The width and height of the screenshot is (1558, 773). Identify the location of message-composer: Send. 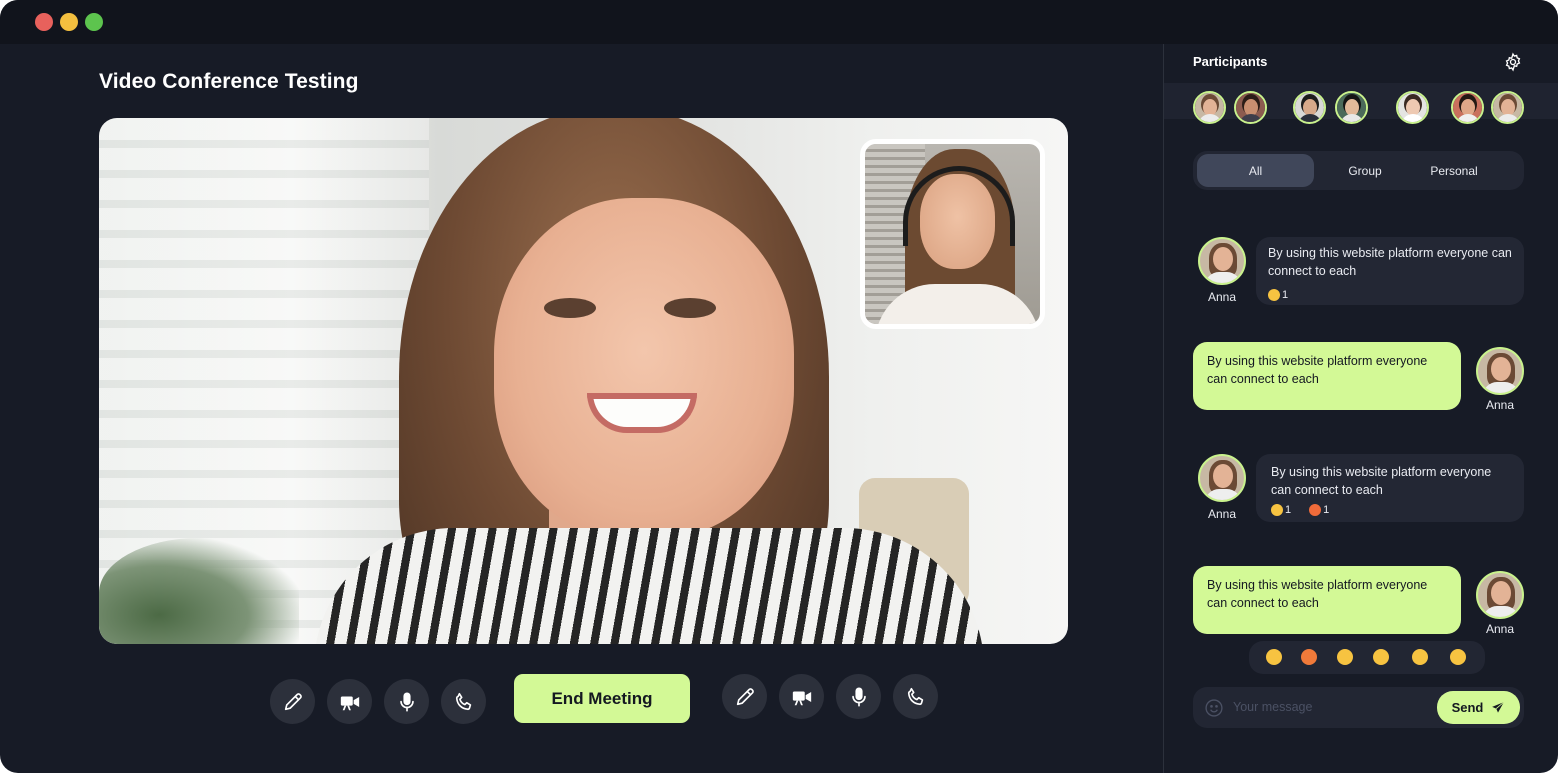
(1358, 707).